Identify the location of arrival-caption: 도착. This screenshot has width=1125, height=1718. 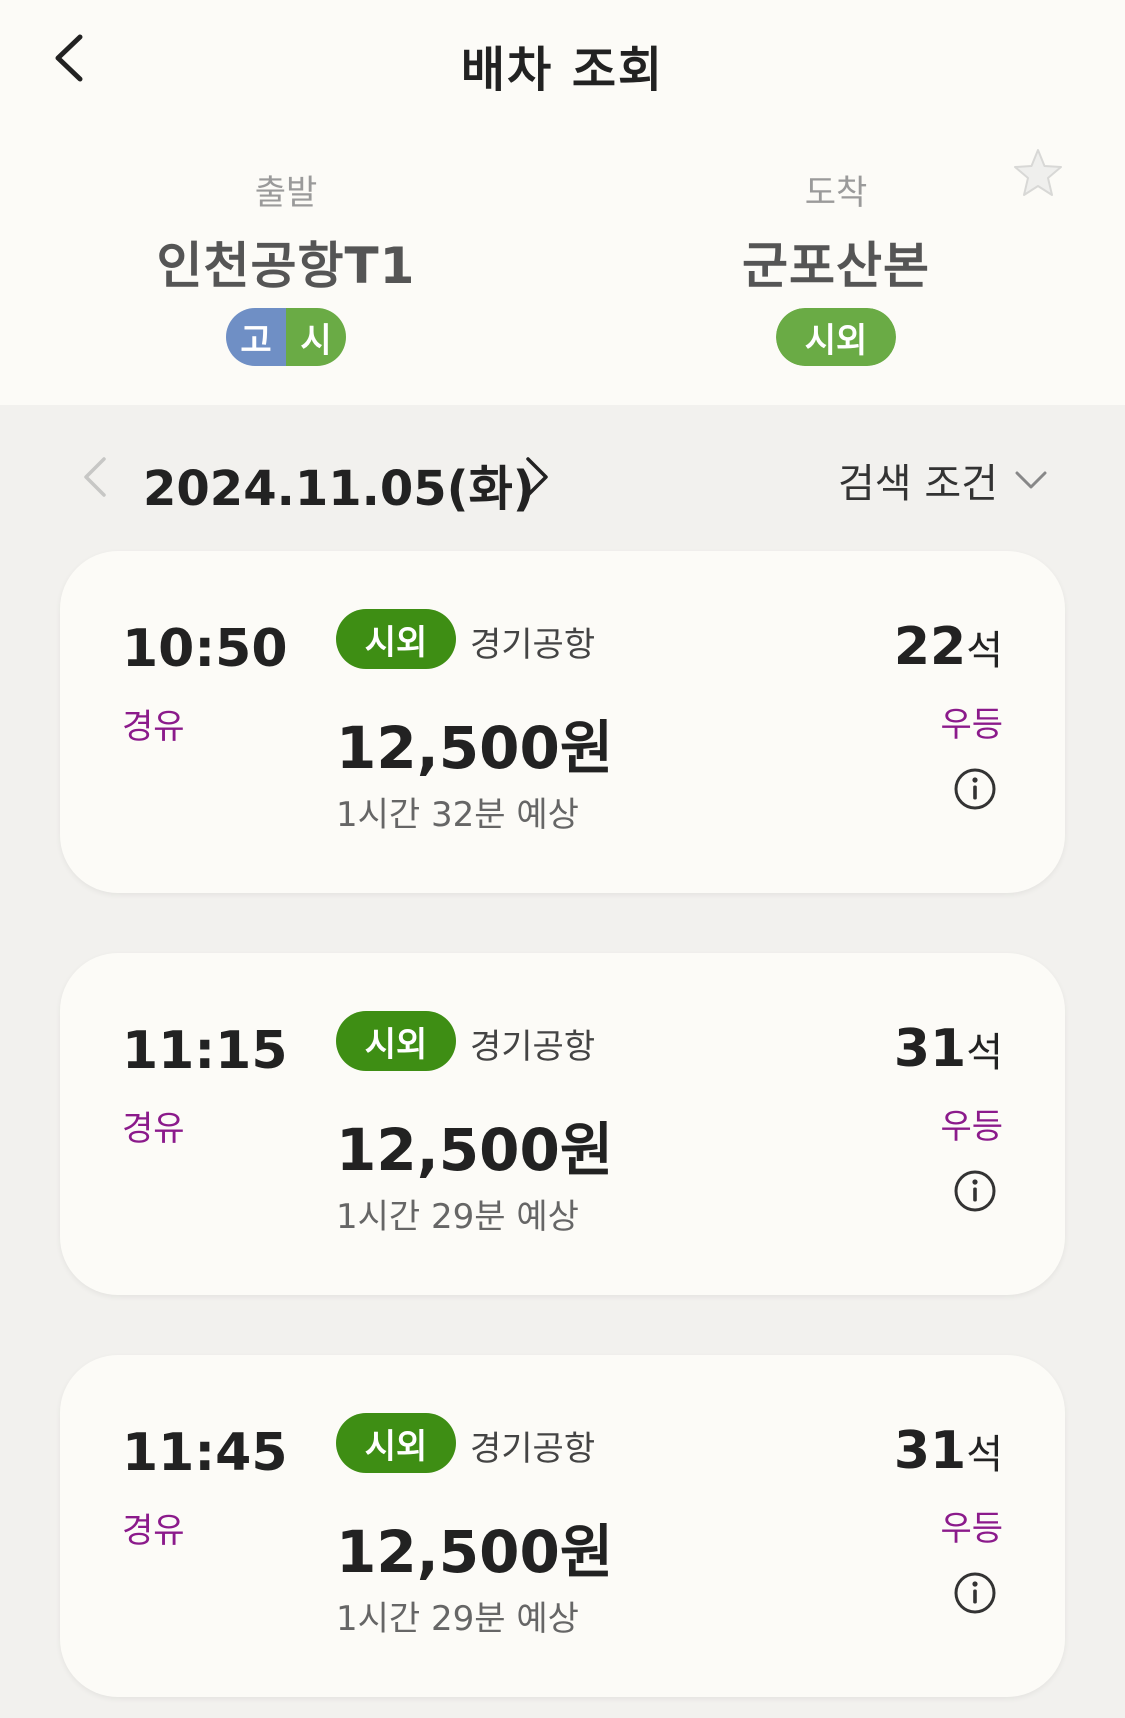
(836, 193).